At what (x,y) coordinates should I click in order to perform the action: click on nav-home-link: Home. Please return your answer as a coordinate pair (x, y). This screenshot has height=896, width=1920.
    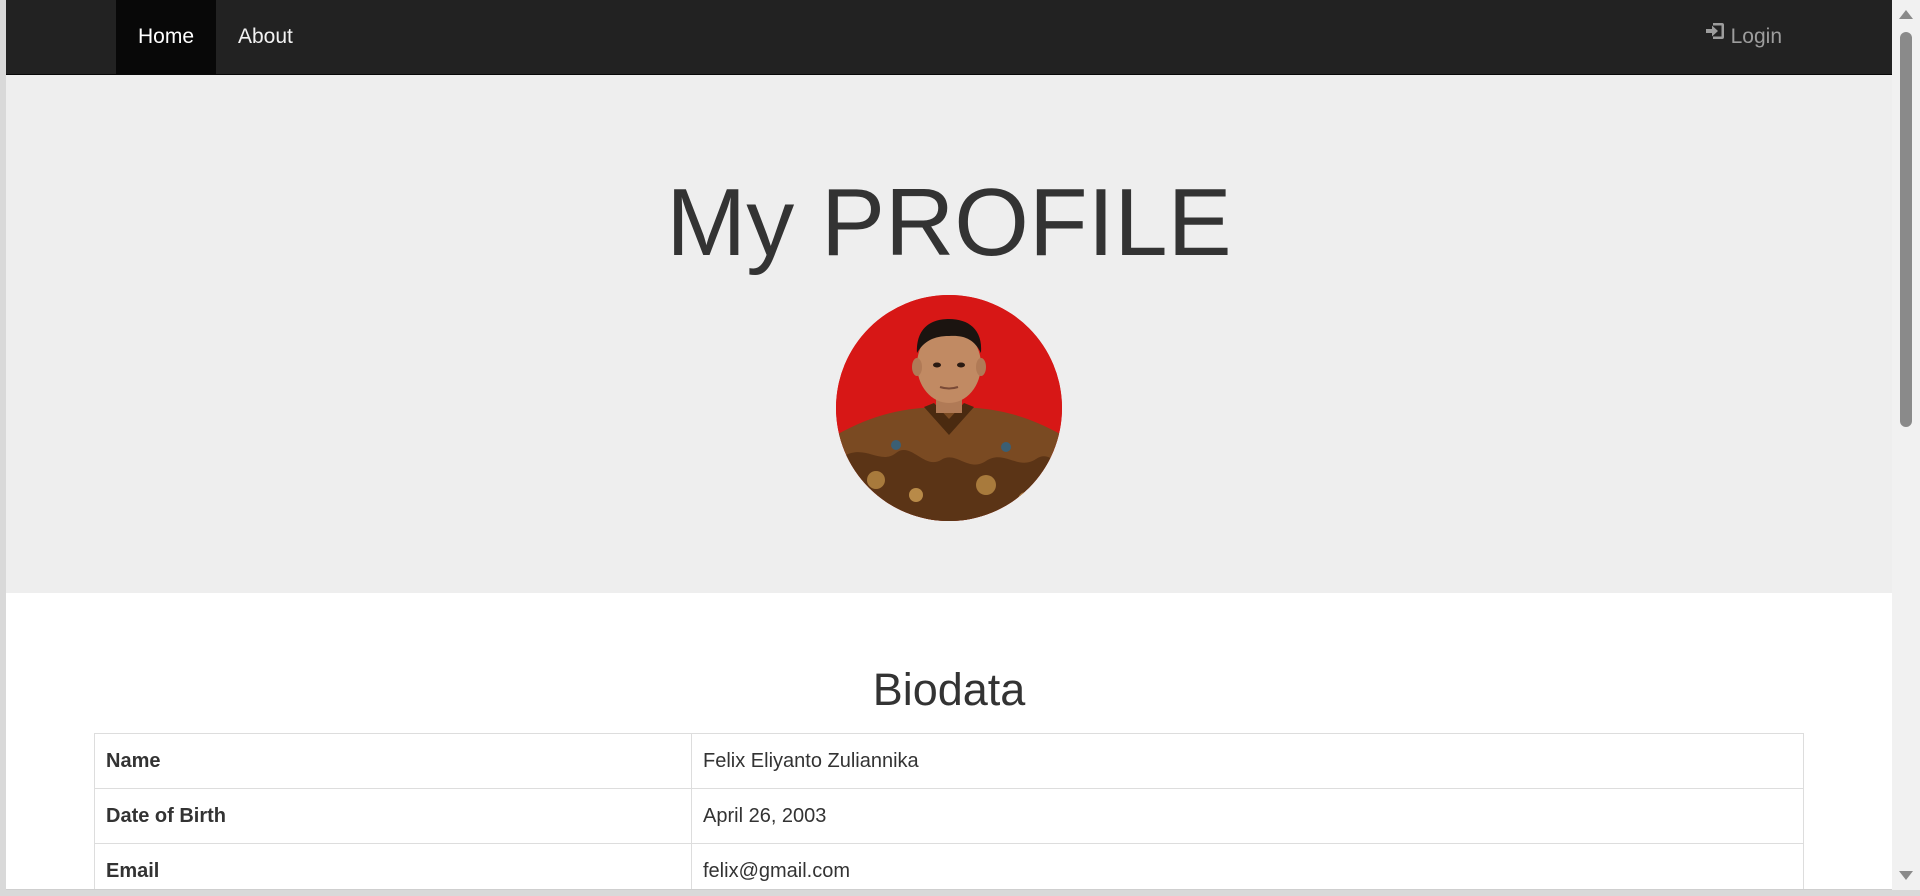
    Looking at the image, I should click on (166, 37).